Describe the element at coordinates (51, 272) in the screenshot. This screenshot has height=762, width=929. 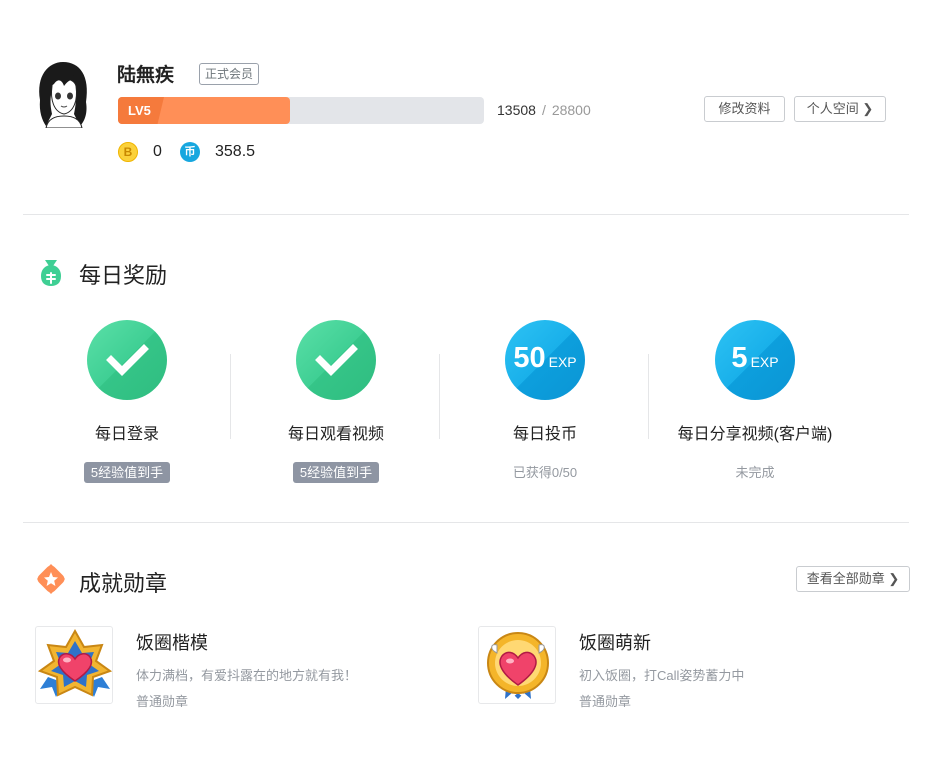
I see `money-bag-icon` at that location.